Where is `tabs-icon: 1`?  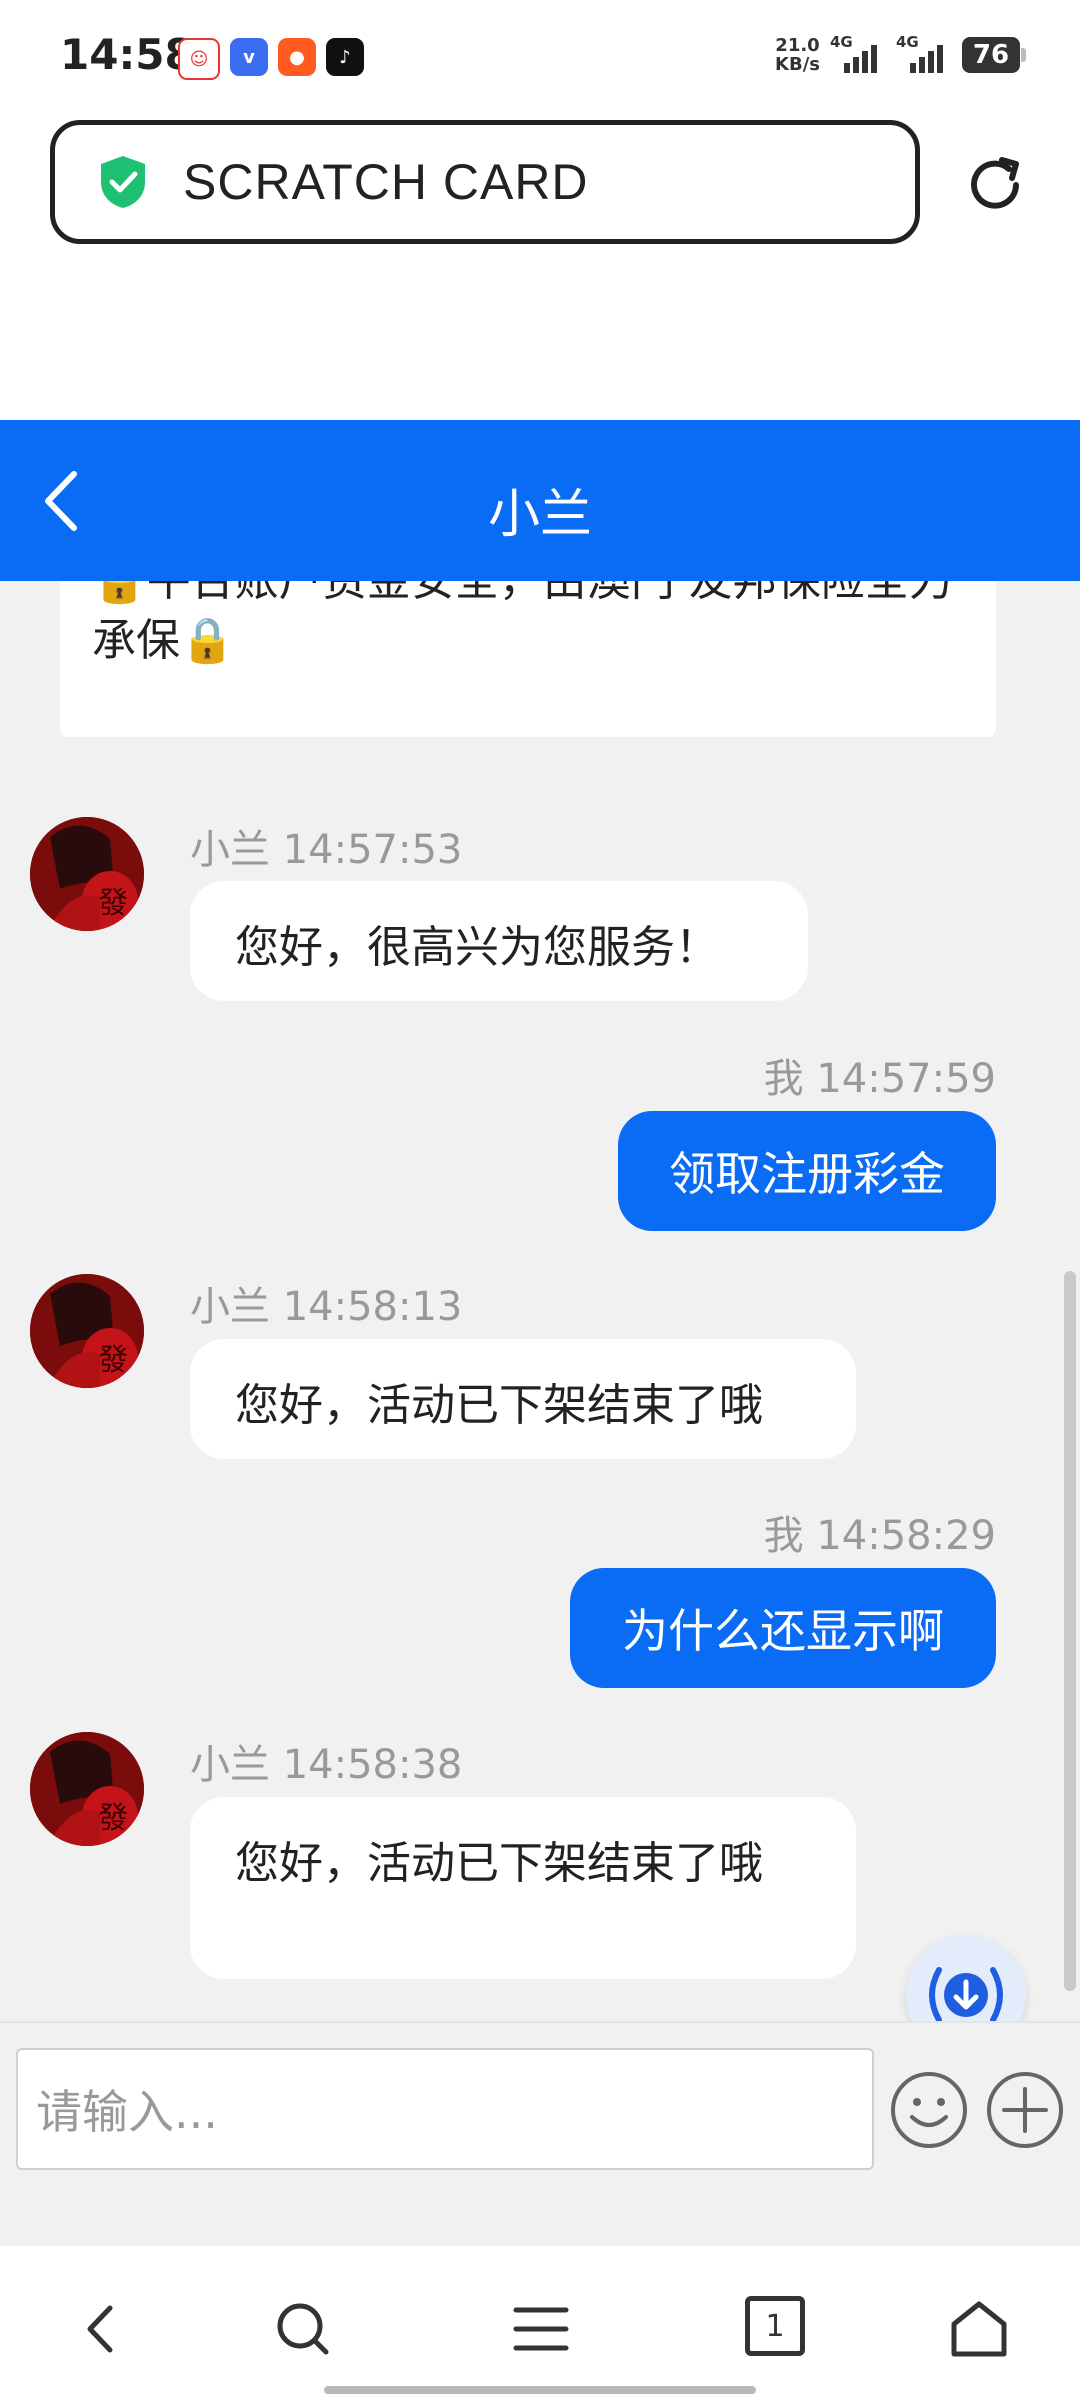
tabs-icon: 1 is located at coordinates (775, 2326).